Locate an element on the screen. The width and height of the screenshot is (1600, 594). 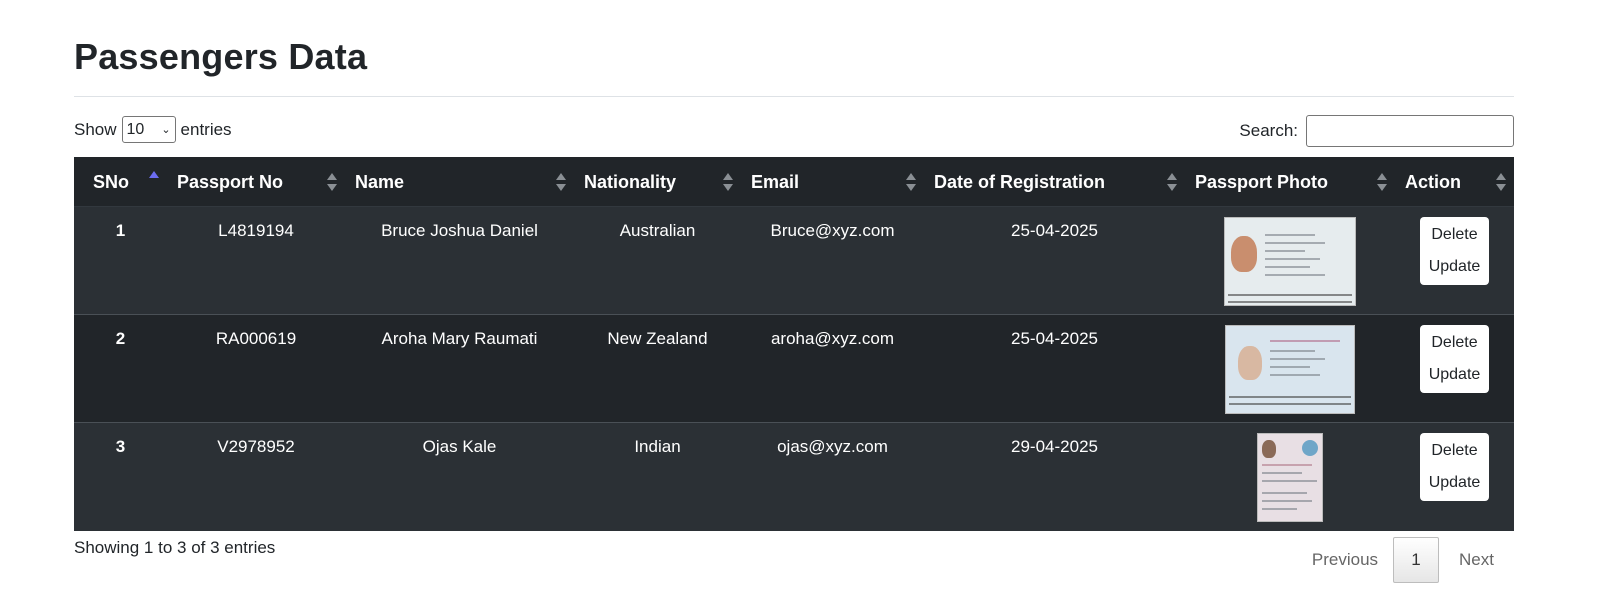
cell-nationality: Indian is located at coordinates (657, 446).